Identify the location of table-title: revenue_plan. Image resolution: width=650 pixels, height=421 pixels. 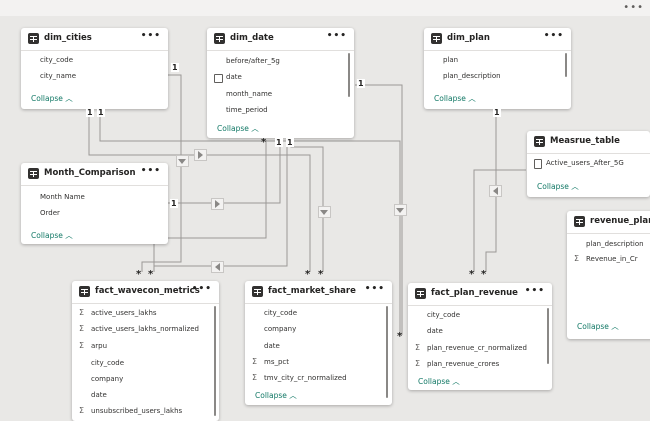
(620, 221).